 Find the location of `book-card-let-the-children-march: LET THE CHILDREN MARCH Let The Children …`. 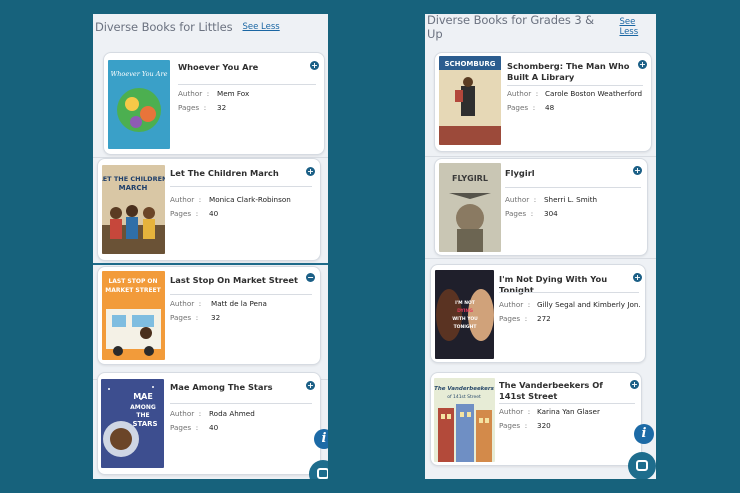

book-card-let-the-children-march: LET THE CHILDREN MARCH Let The Children … is located at coordinates (209, 209).